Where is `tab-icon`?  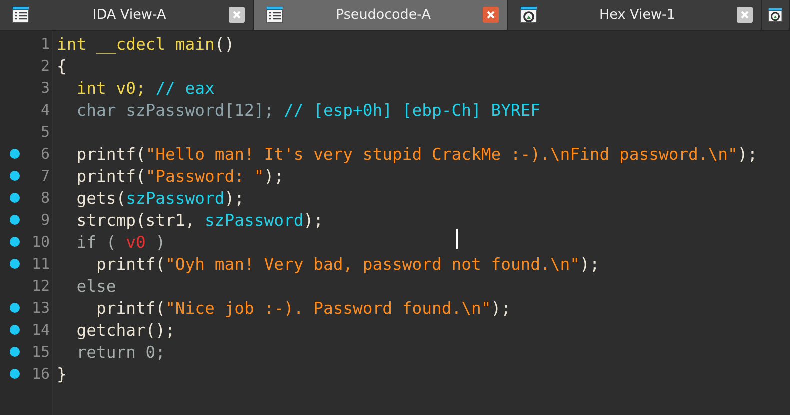 tab-icon is located at coordinates (775, 15).